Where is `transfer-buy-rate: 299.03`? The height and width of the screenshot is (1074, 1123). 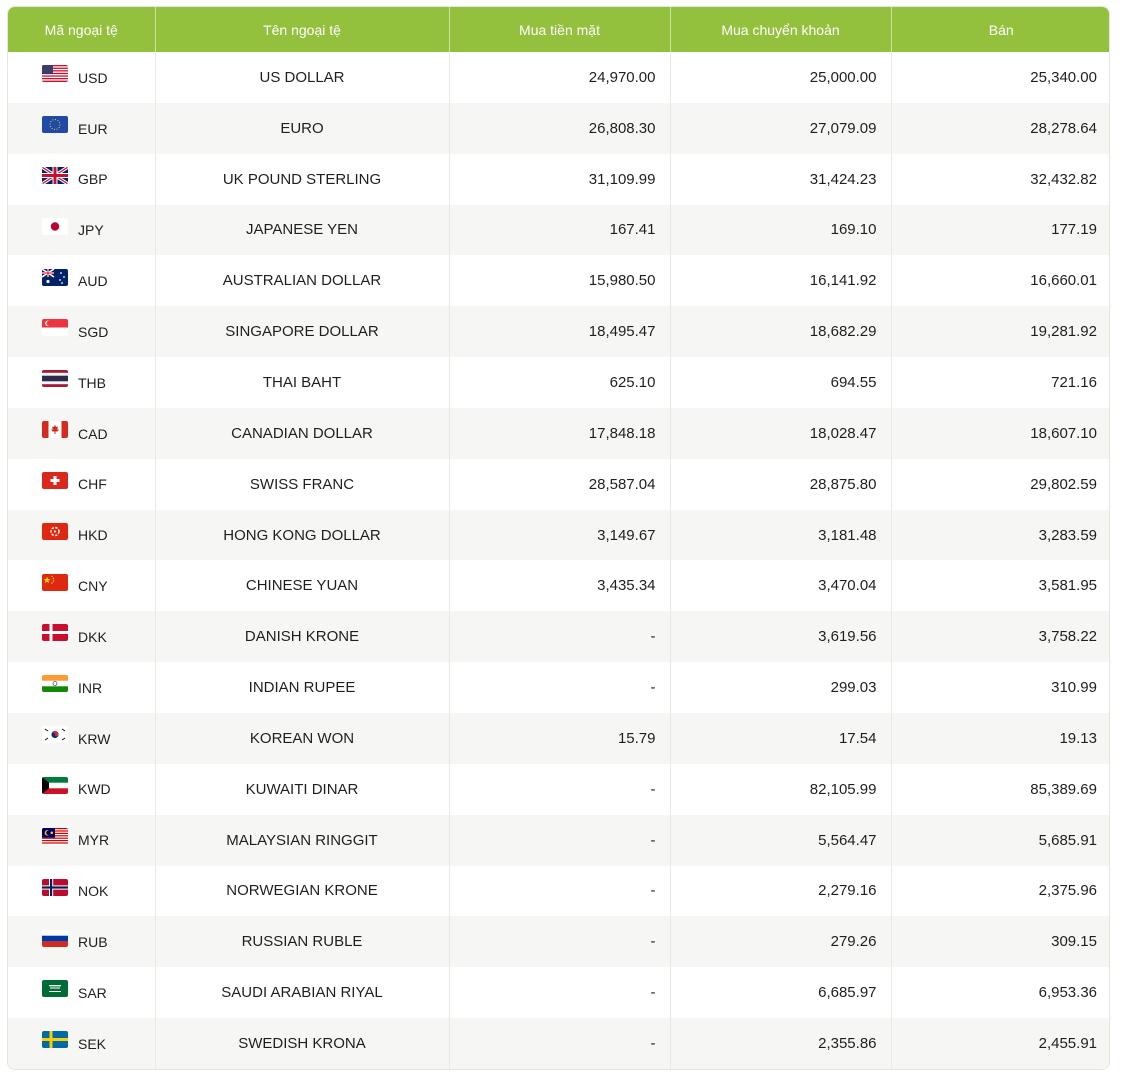
transfer-buy-rate: 299.03 is located at coordinates (781, 687).